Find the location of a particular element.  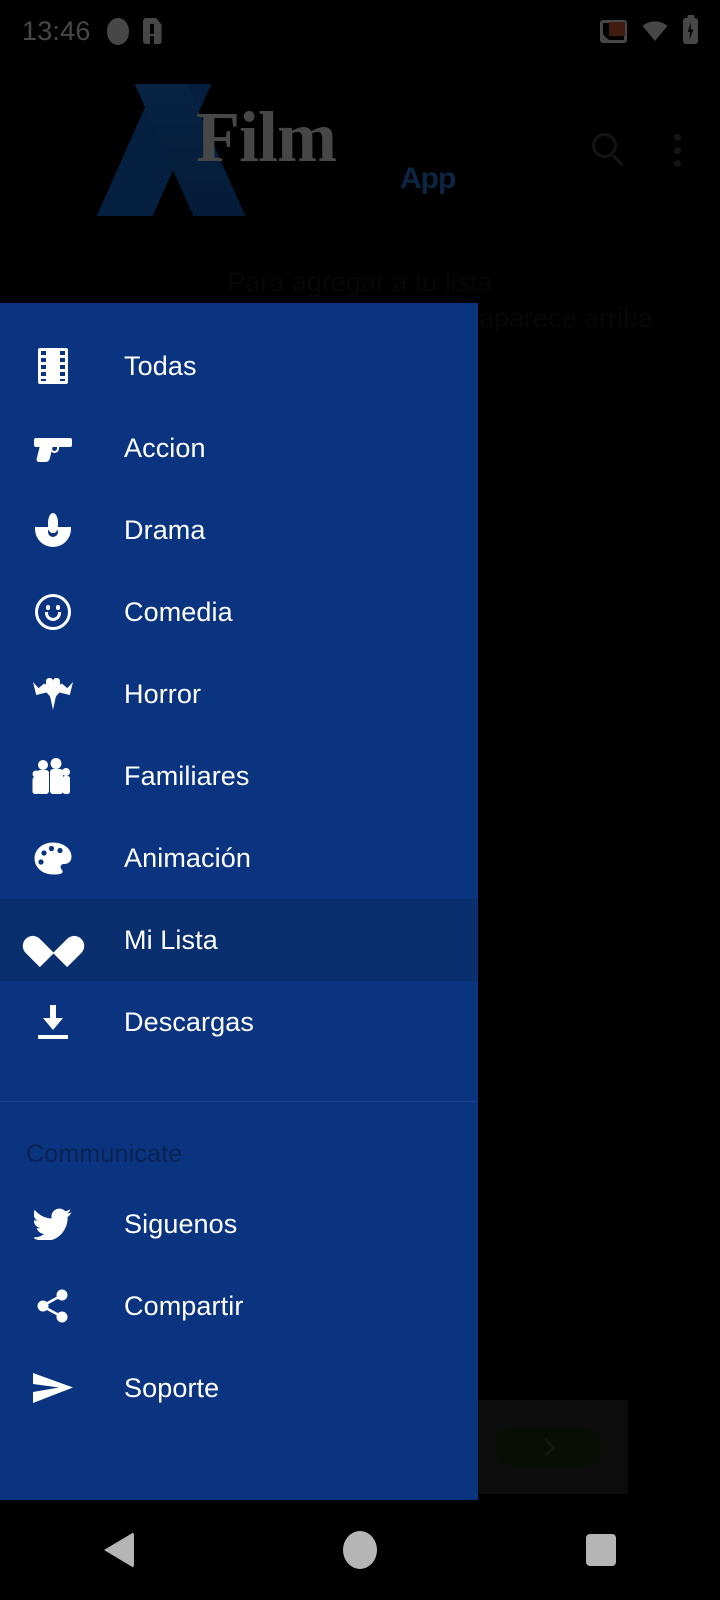

drawer-item-compartir: Compartir is located at coordinates (239, 1306).